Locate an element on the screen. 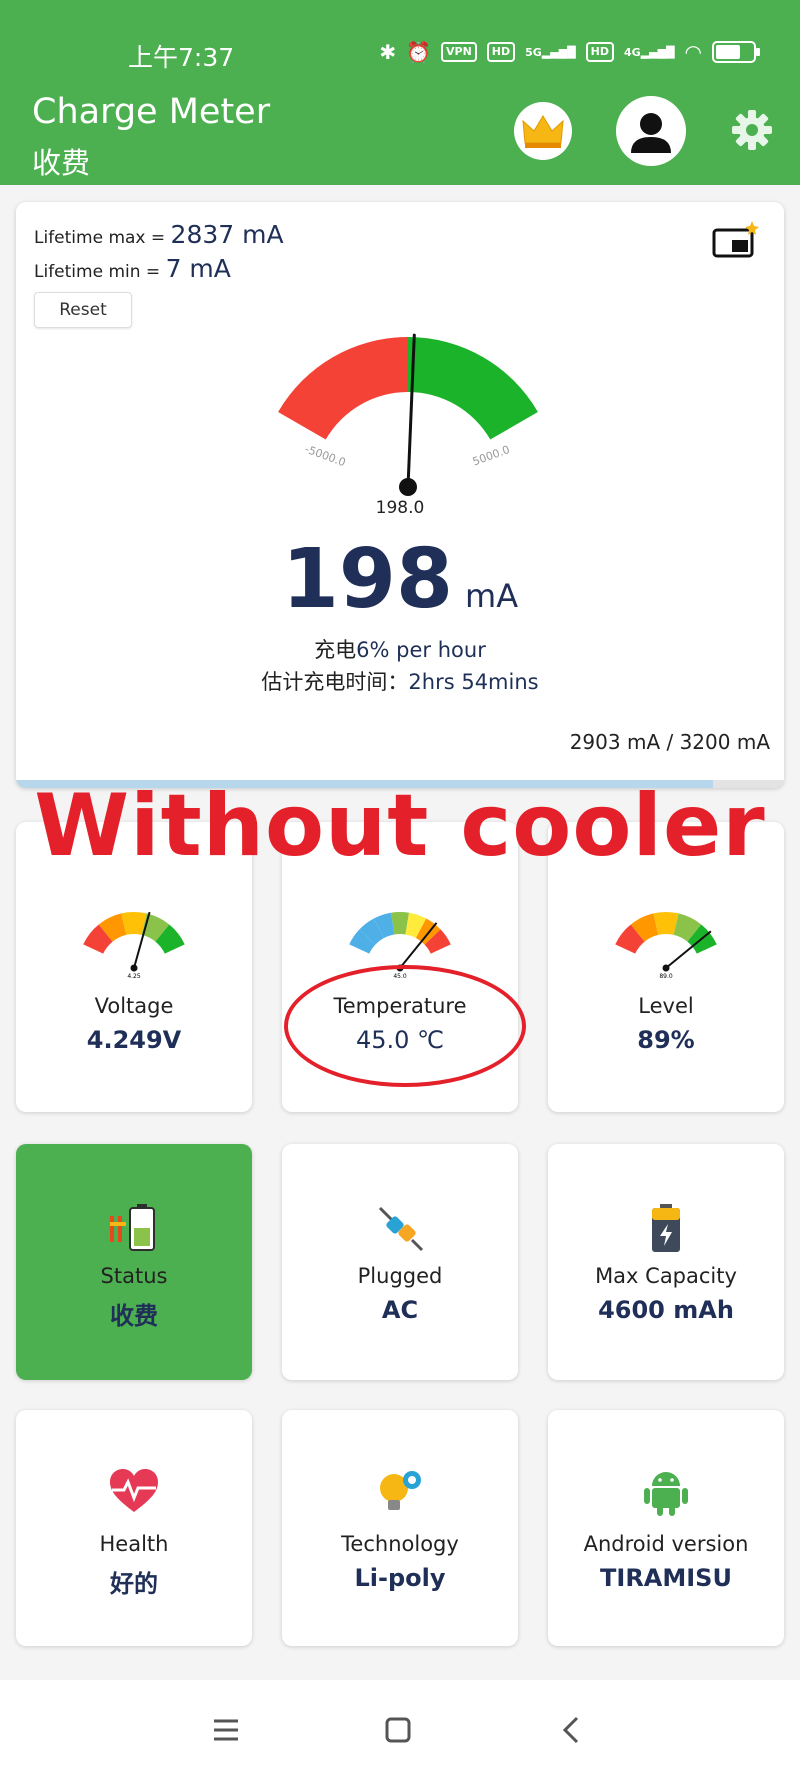 The height and width of the screenshot is (1778, 800). technology-tile: Technology Li-poly is located at coordinates (400, 1528).